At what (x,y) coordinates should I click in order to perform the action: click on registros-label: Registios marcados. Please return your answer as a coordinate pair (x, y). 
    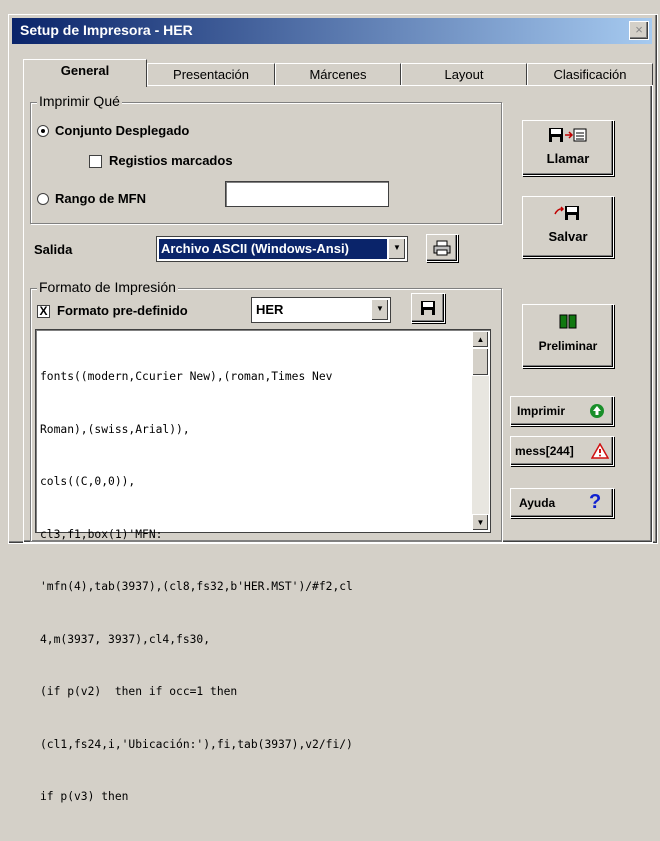
    Looking at the image, I should click on (171, 160).